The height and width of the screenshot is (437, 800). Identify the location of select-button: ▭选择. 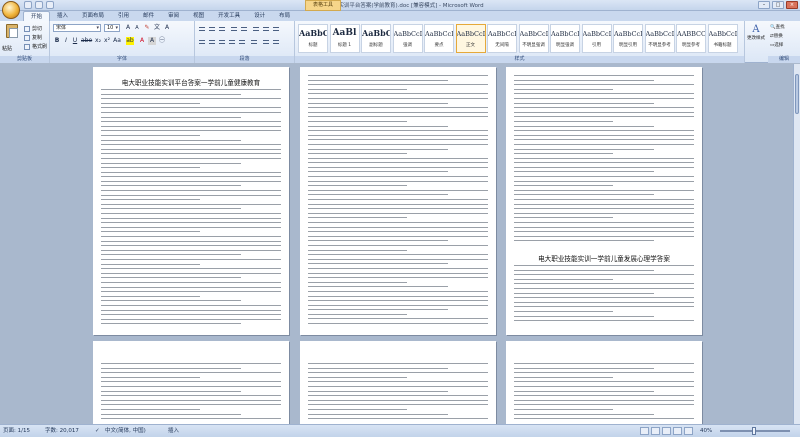
(776, 45).